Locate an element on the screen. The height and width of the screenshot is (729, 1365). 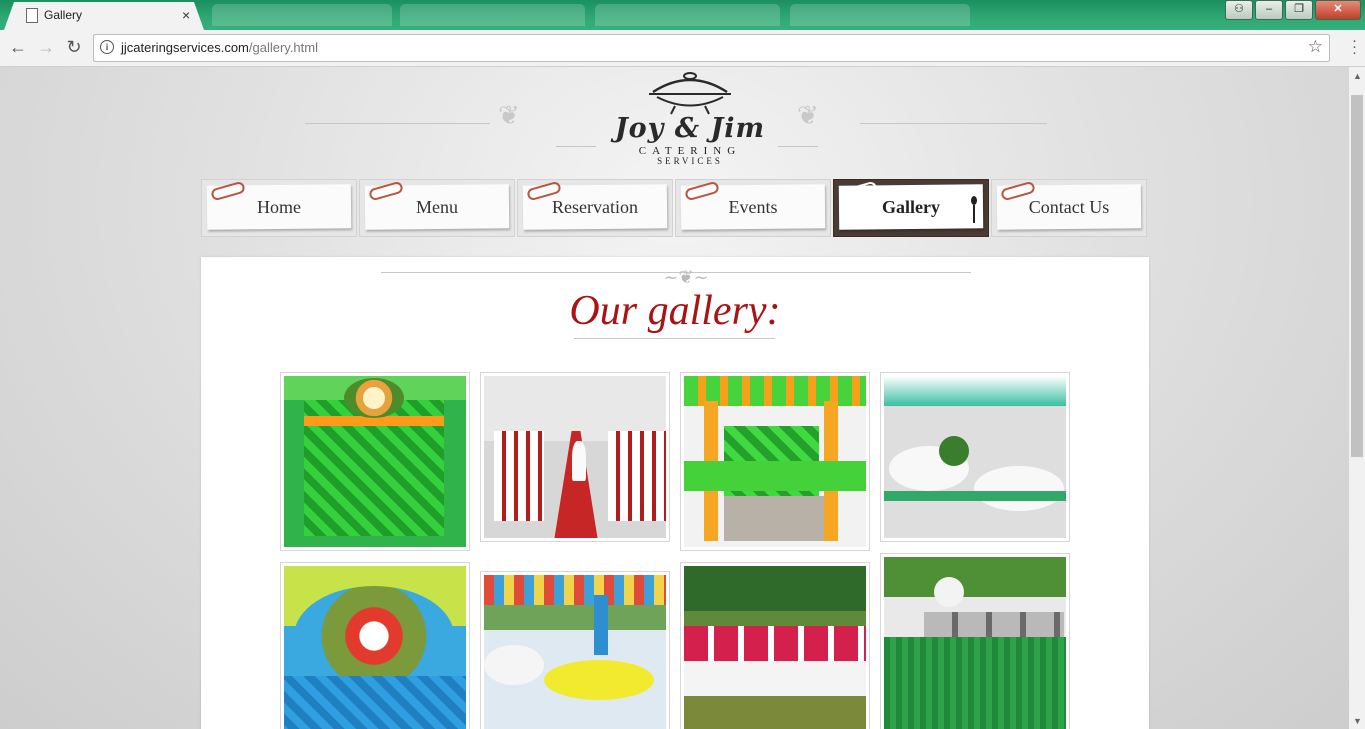
page-title: Our gallery: is located at coordinates (675, 311).